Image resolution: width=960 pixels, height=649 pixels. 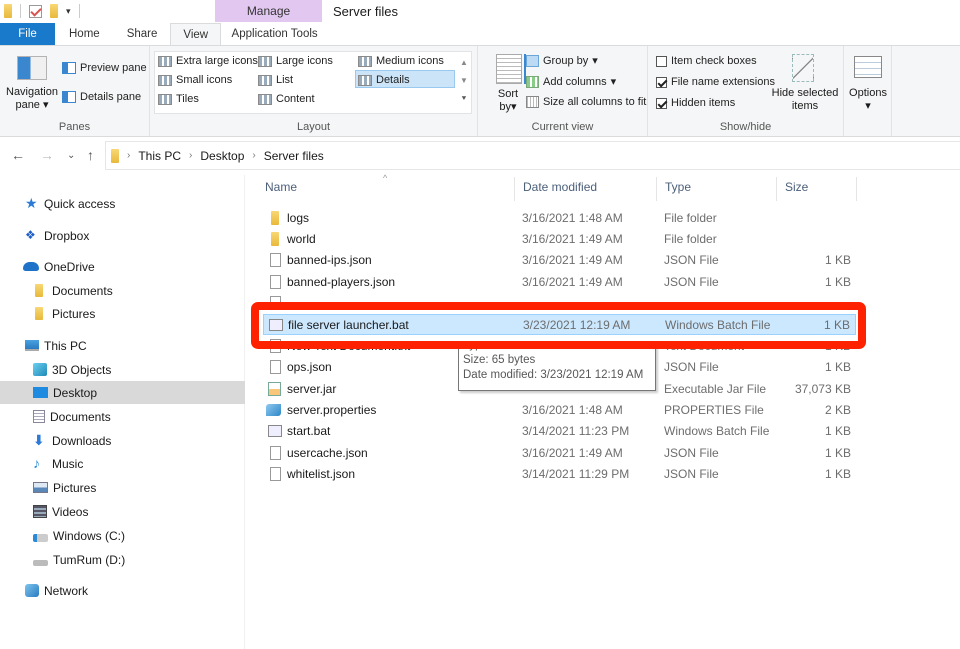 I want to click on details-pane-button: Details pane, so click(x=101, y=97).